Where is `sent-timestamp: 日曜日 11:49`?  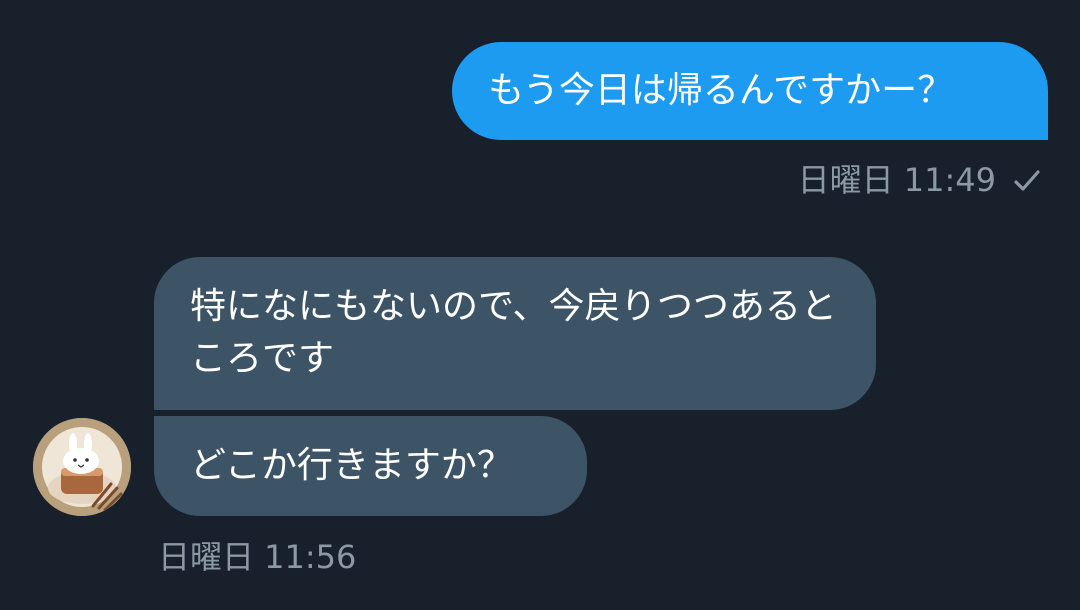
sent-timestamp: 日曜日 11:49 is located at coordinates (896, 180).